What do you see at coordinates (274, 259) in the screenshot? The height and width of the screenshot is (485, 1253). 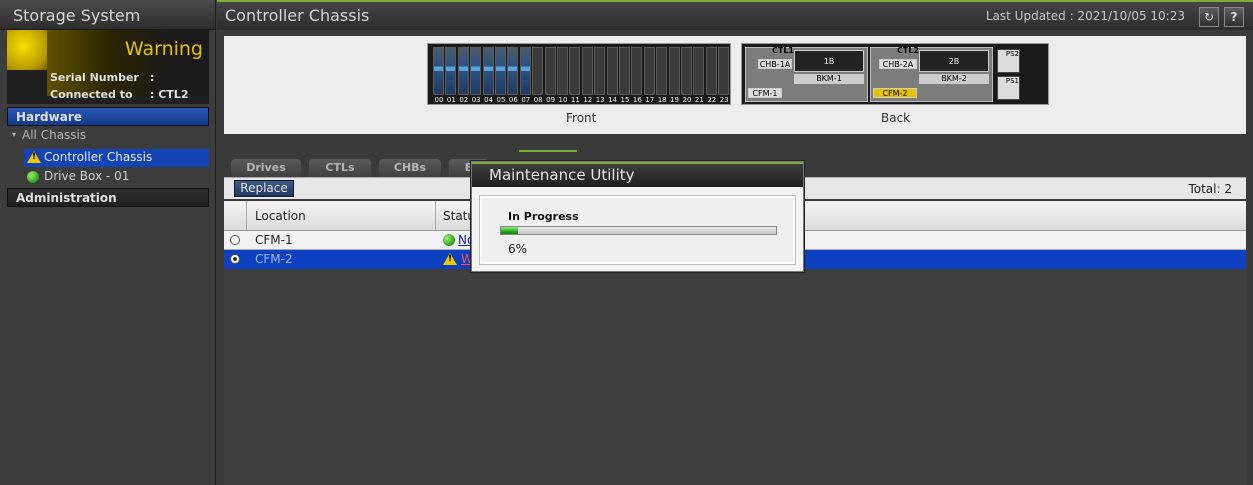 I see `location-cell: CFM-2` at bounding box center [274, 259].